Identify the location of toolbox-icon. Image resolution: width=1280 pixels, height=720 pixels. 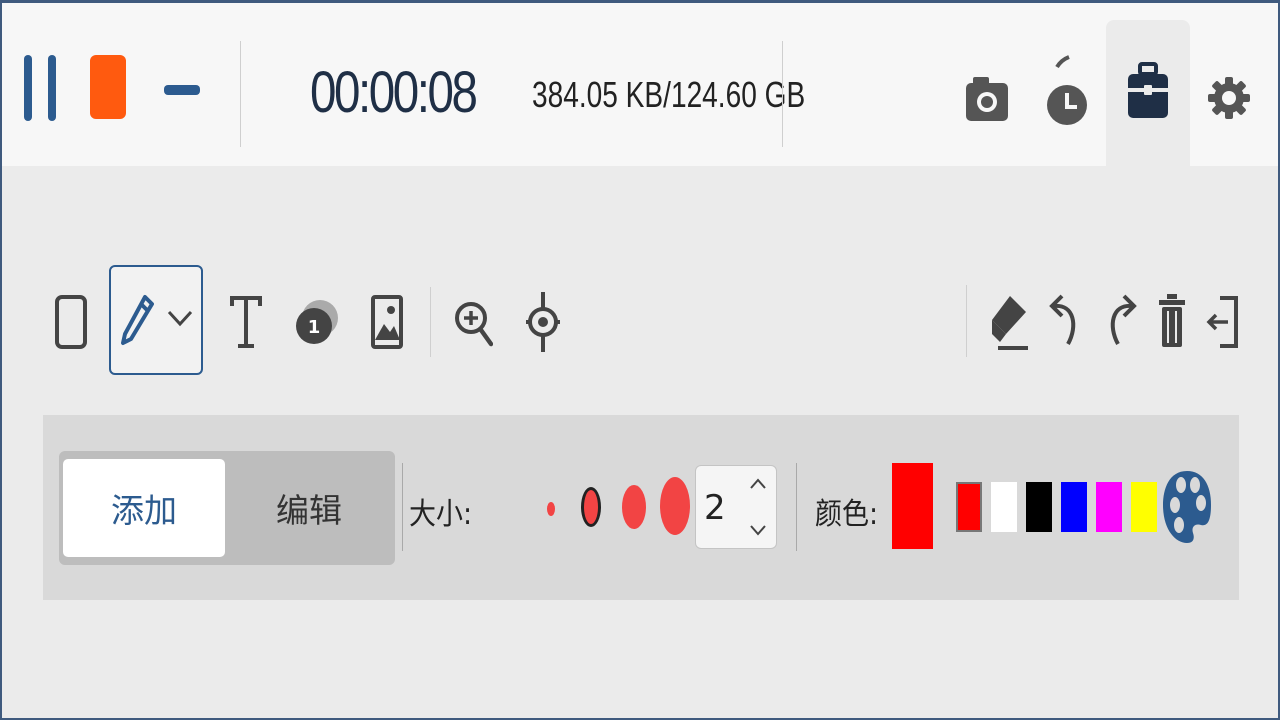
(1148, 90).